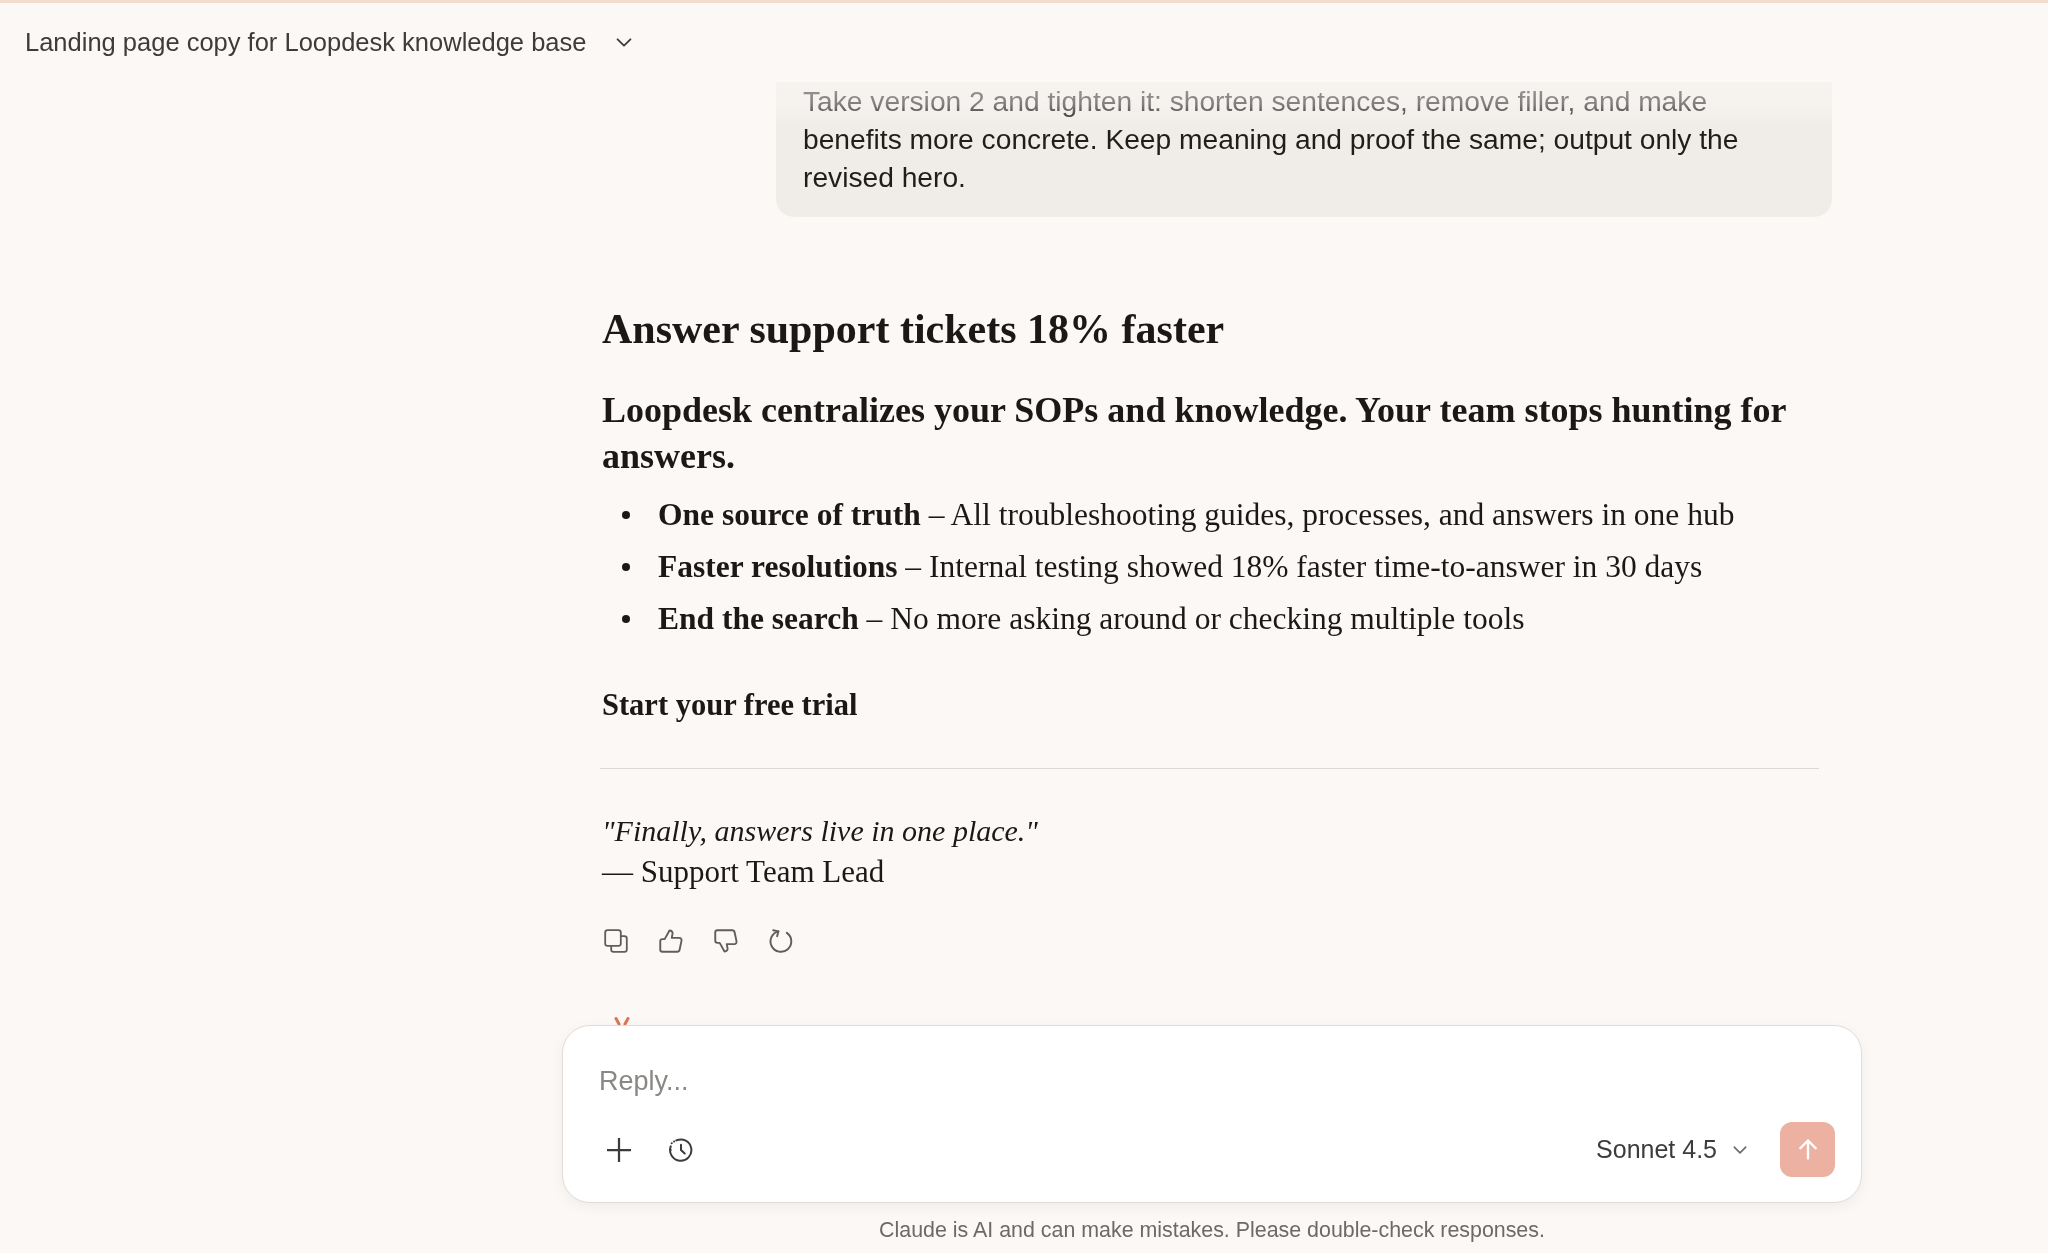 The width and height of the screenshot is (2048, 1253). I want to click on disclaimer-text: Claude is AI and can make mistakes. Please double-check responses., so click(1212, 1230).